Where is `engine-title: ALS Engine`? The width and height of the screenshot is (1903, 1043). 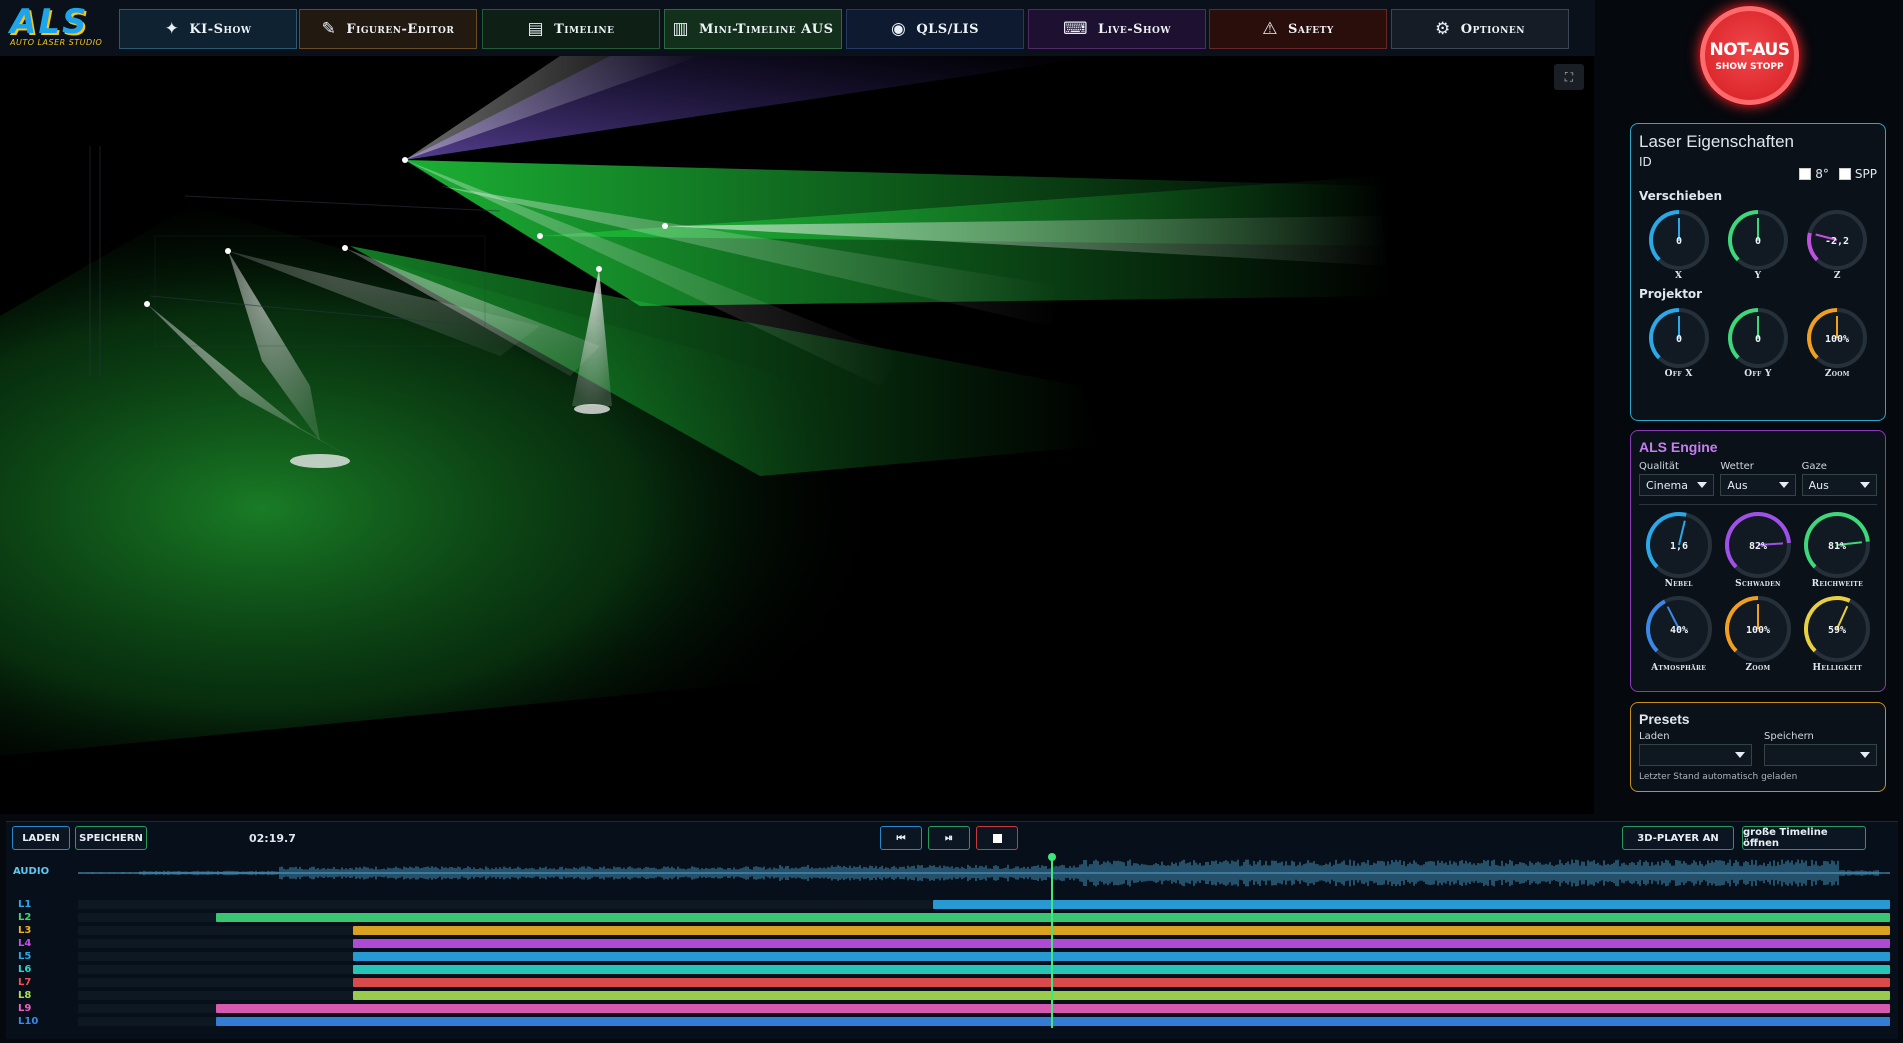
engine-title: ALS Engine is located at coordinates (1678, 447).